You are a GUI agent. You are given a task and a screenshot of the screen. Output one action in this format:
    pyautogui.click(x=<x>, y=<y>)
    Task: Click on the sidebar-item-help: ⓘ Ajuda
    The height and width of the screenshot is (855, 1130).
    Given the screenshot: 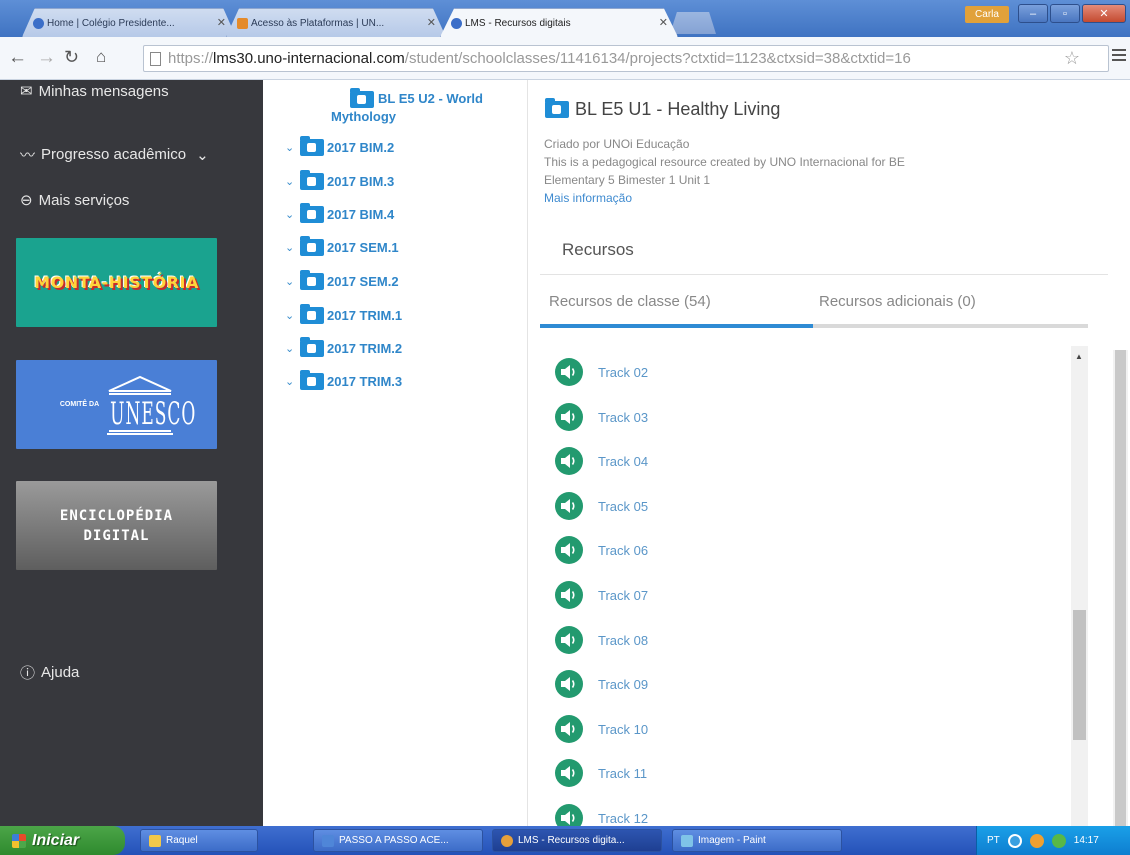 What is the action you would take?
    pyautogui.click(x=49, y=672)
    